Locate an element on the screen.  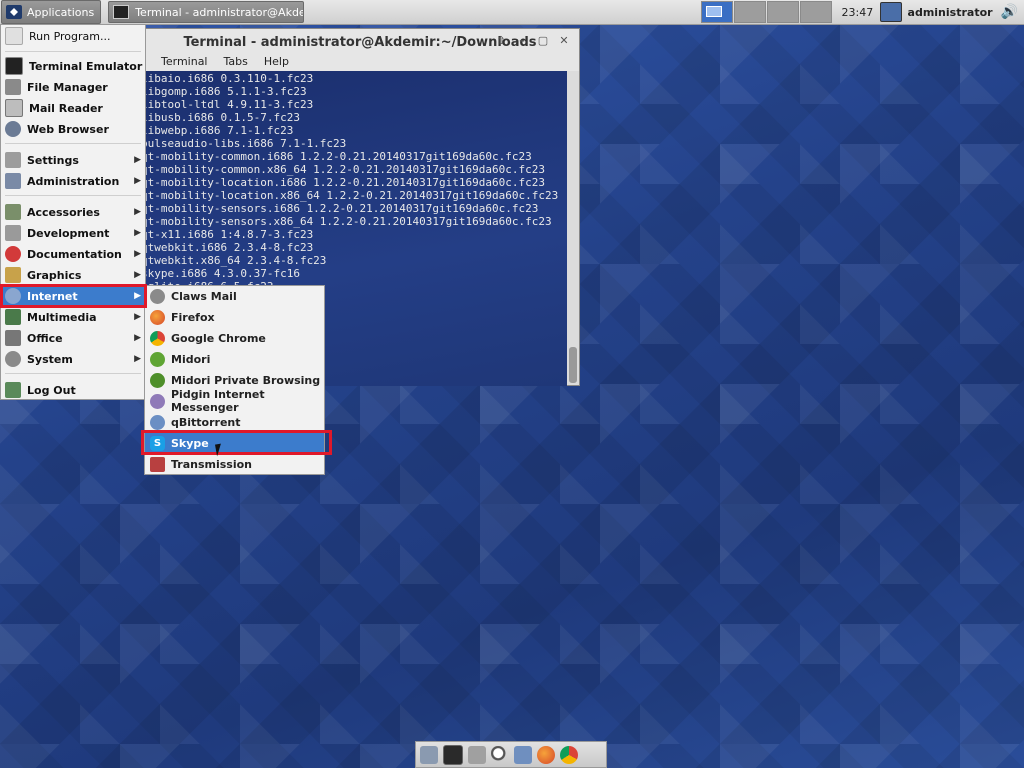
applications-label: Applications is located at coordinates (61, 12).